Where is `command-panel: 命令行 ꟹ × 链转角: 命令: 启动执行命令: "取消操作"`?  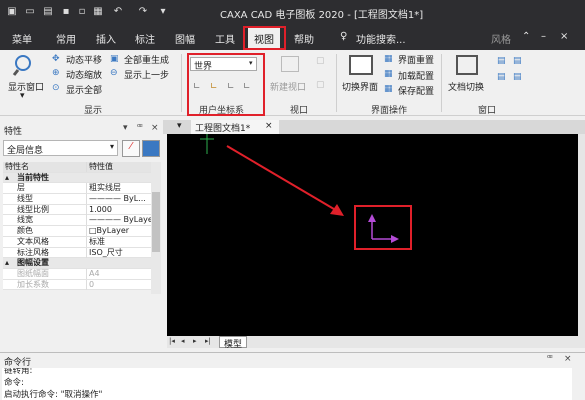
command-panel: 命令行 ꟹ × 链转角: 命令: 启动执行命令: "取消操作" is located at coordinates (292, 376).